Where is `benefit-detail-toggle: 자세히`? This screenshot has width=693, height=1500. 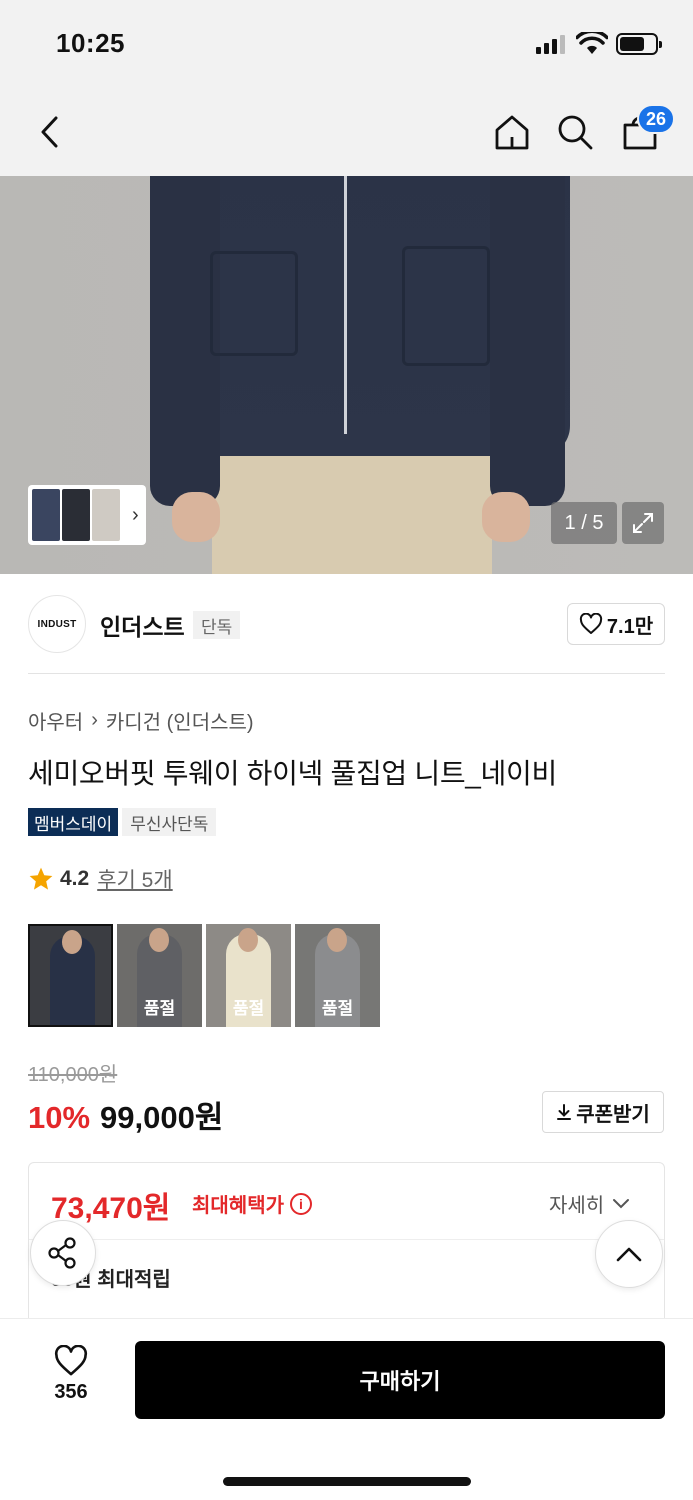 benefit-detail-toggle: 자세히 is located at coordinates (589, 1203).